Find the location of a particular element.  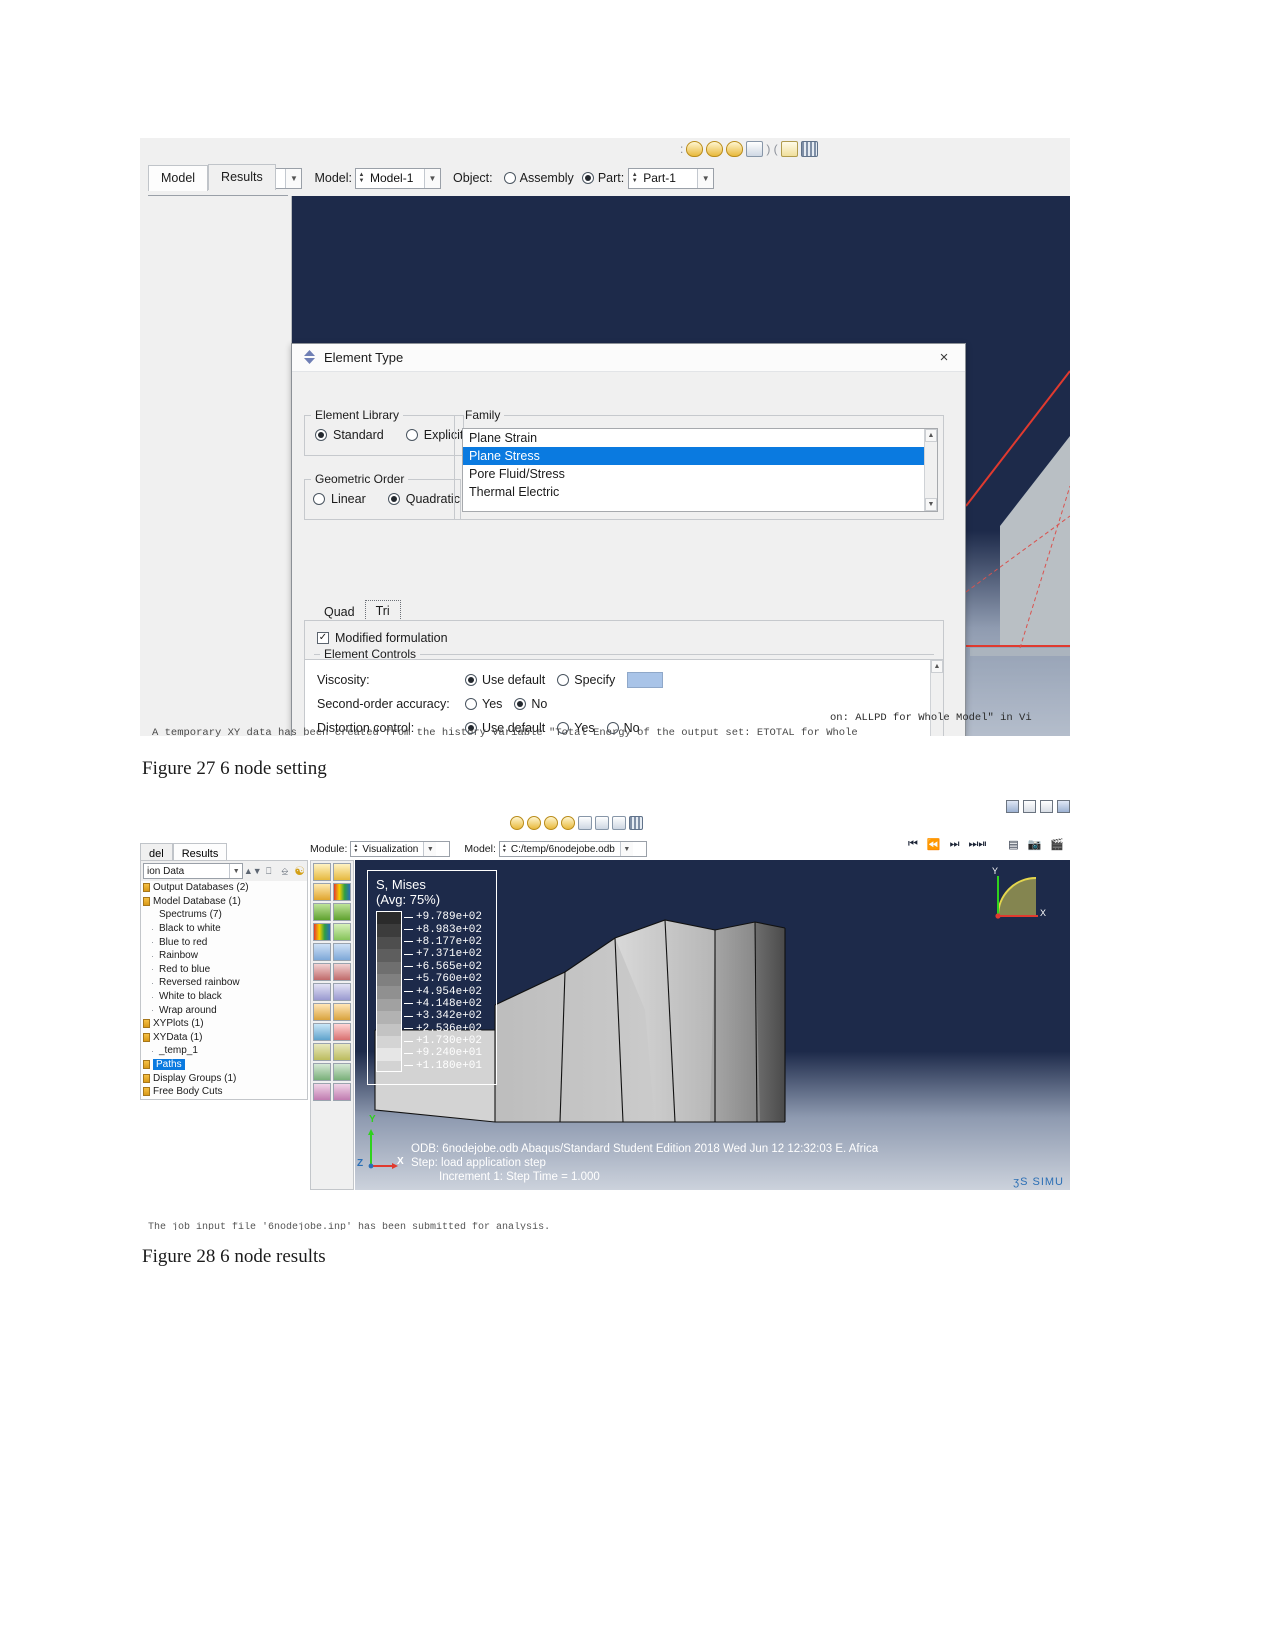

element-table-icon is located at coordinates (809, 149).